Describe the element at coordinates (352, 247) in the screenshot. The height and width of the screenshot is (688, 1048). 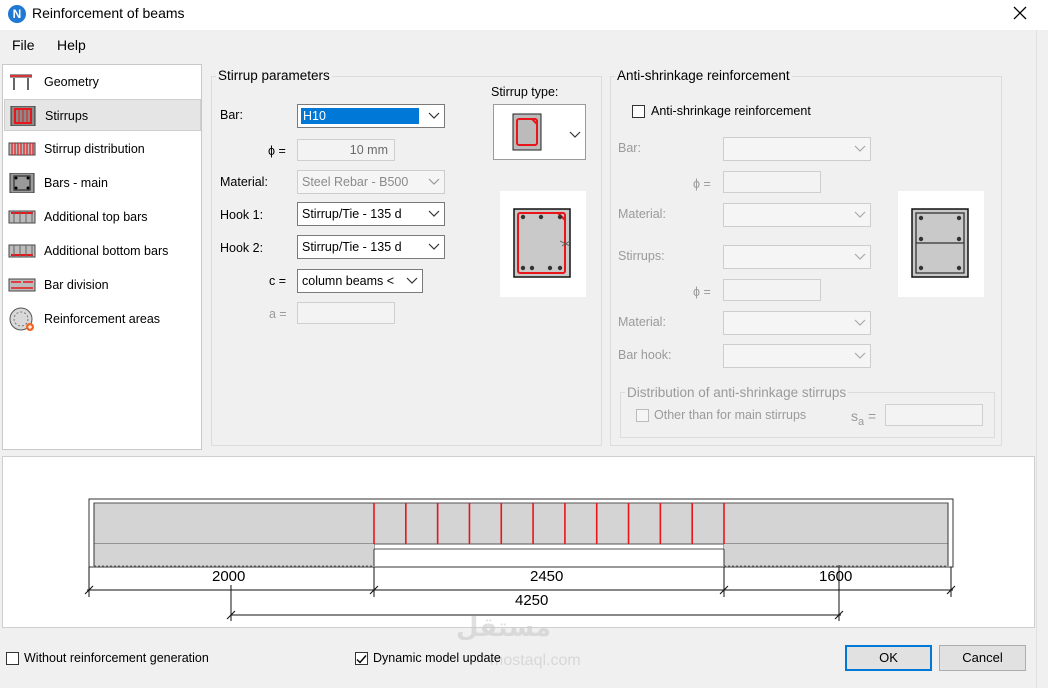
I see `hook2-value: Stirrup/Tie - 135 d` at that location.